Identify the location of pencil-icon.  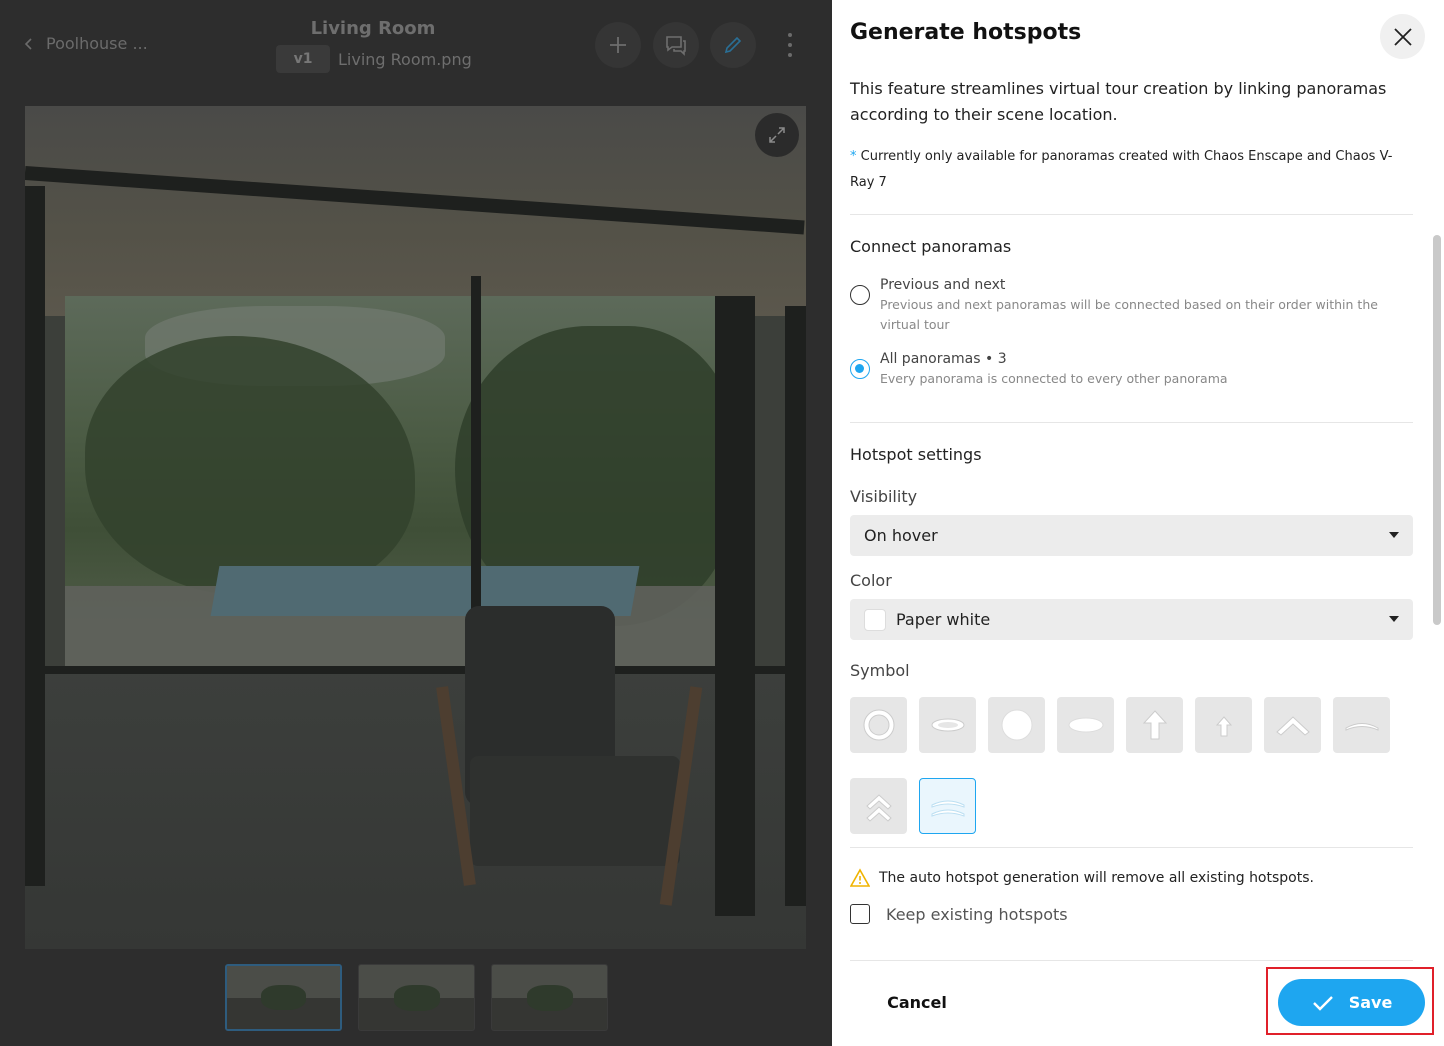
(733, 45).